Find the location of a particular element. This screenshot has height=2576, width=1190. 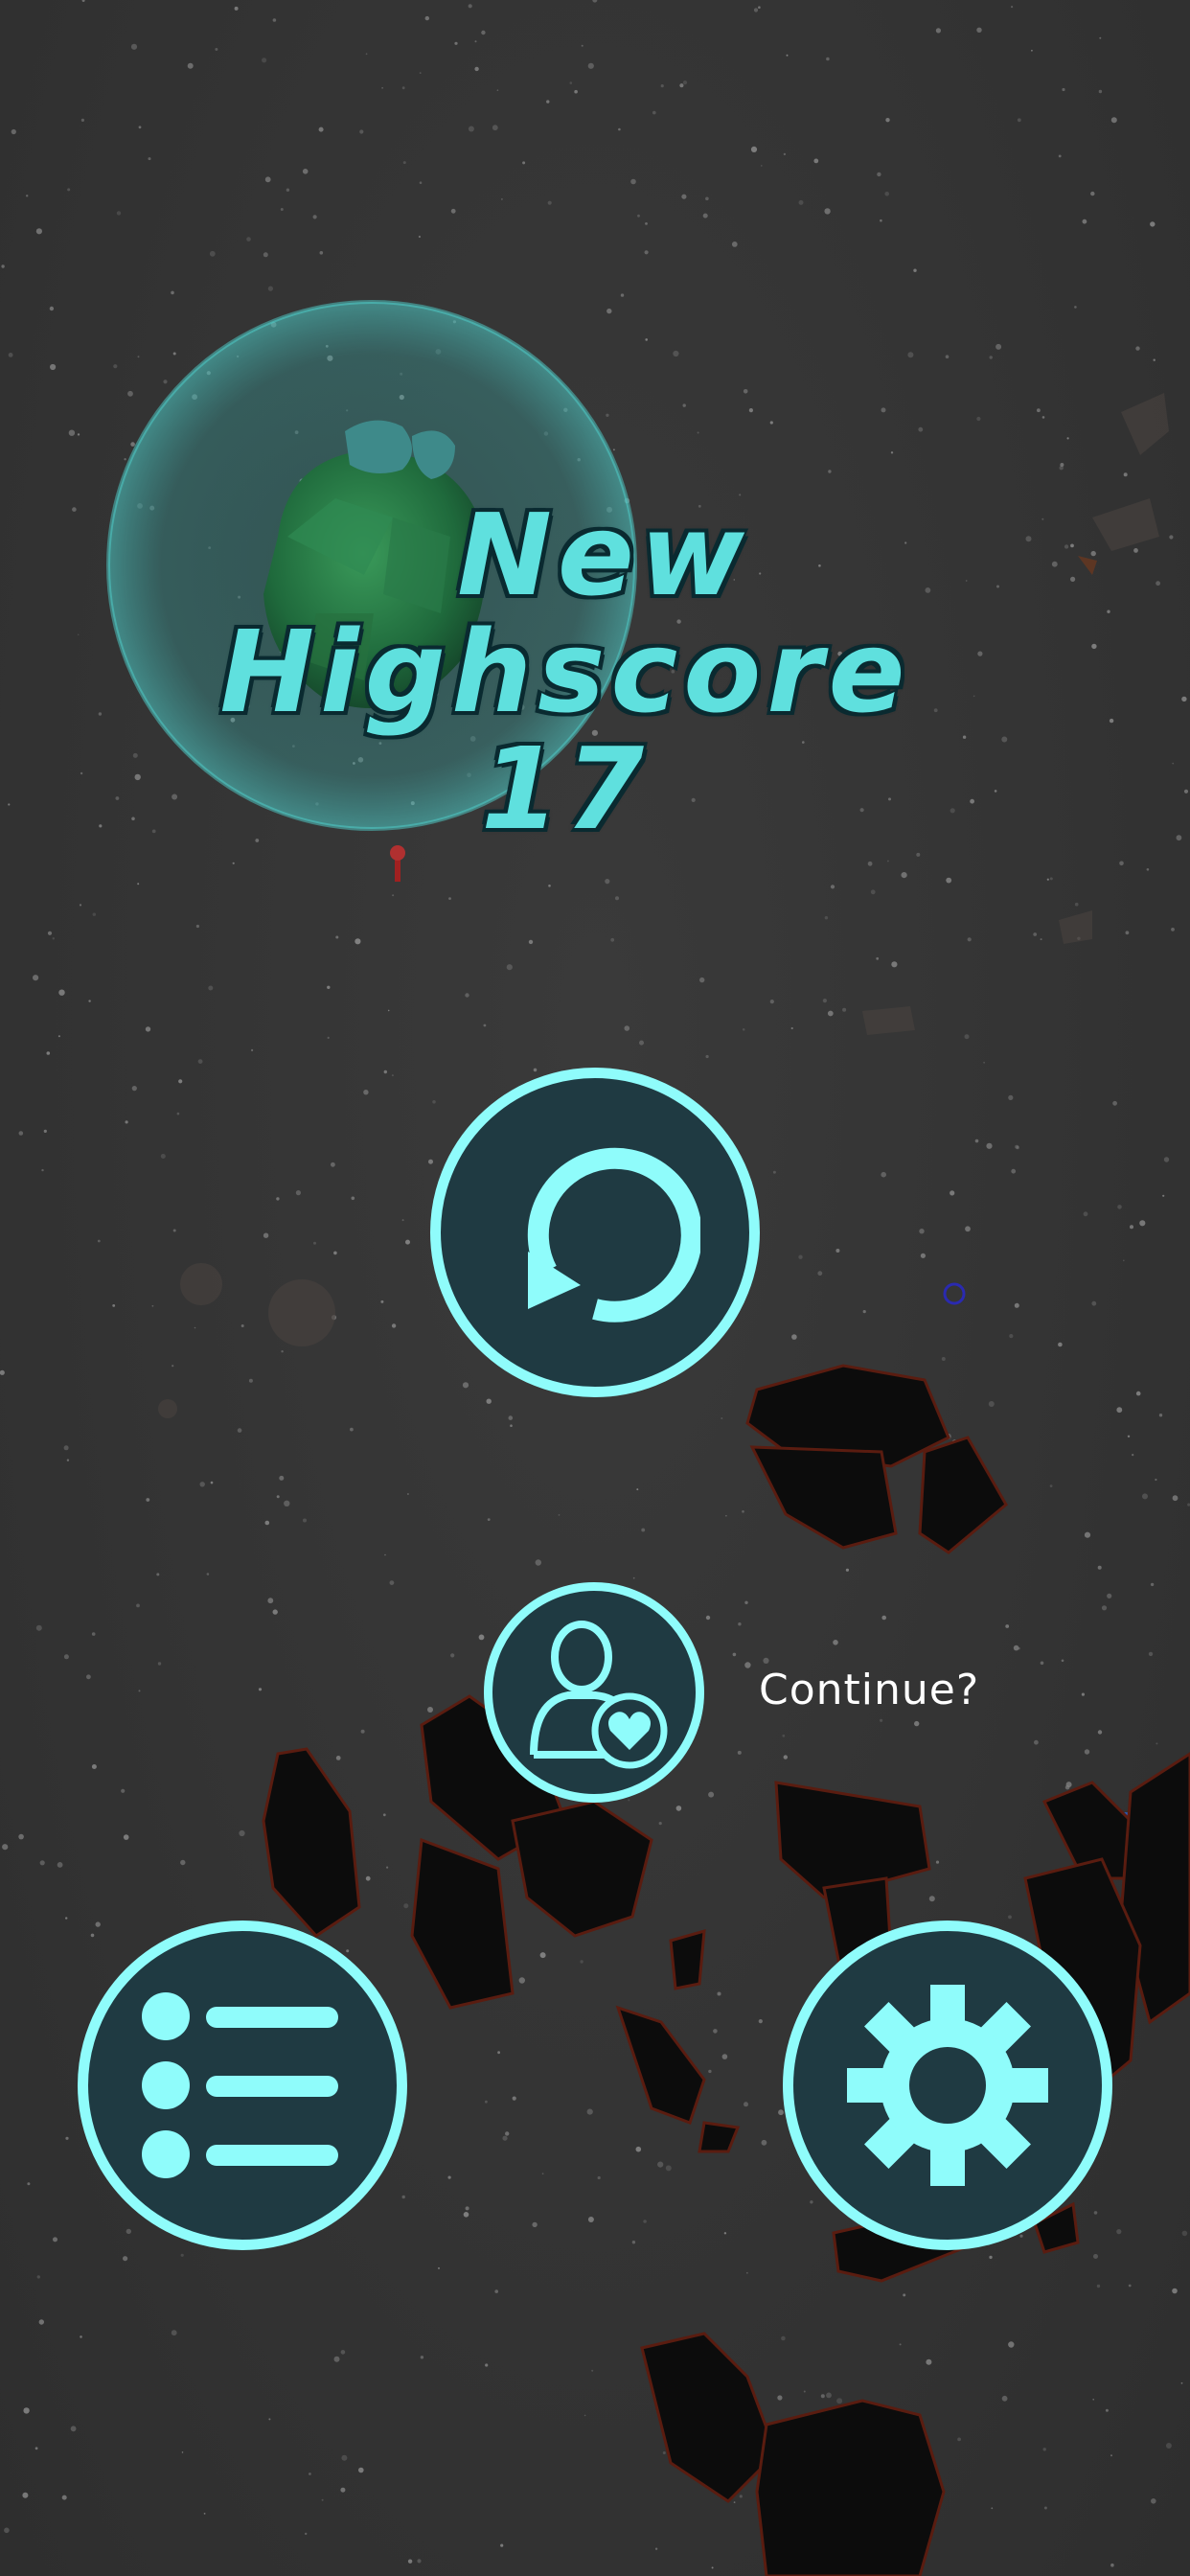

settings-button is located at coordinates (948, 2085).